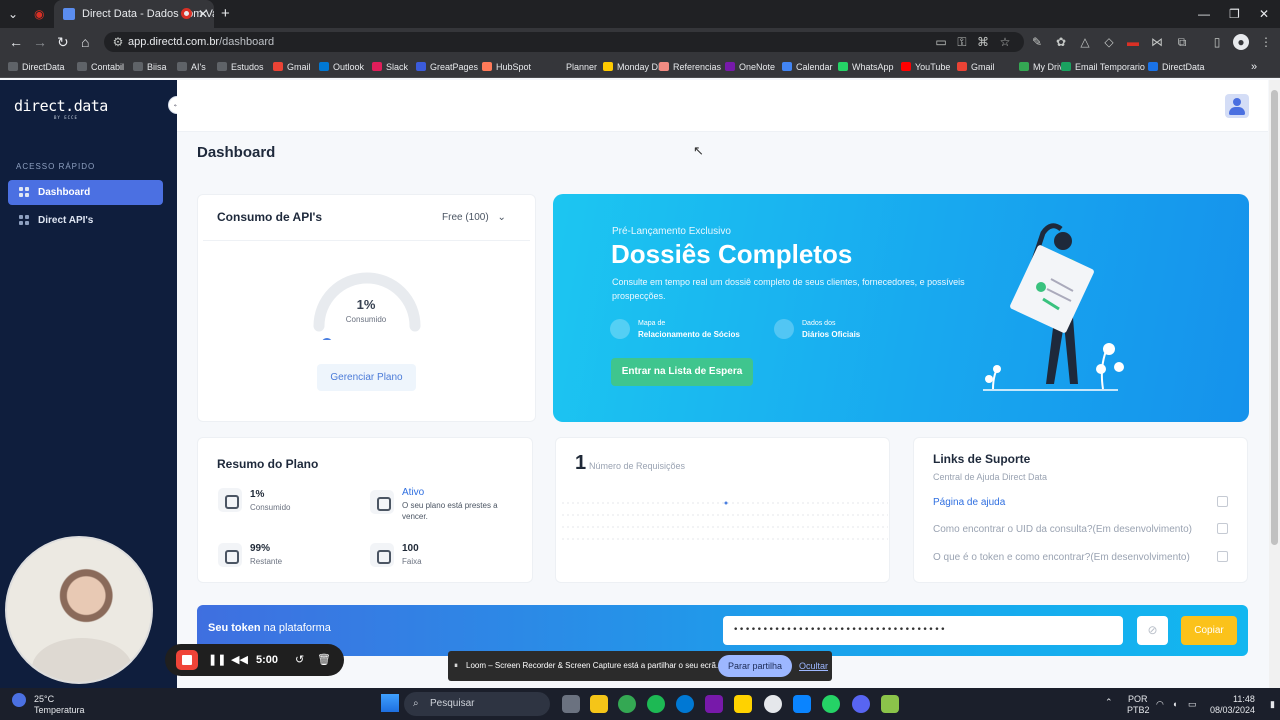 The height and width of the screenshot is (720, 1280). I want to click on language-indicator: POR, so click(1138, 699).